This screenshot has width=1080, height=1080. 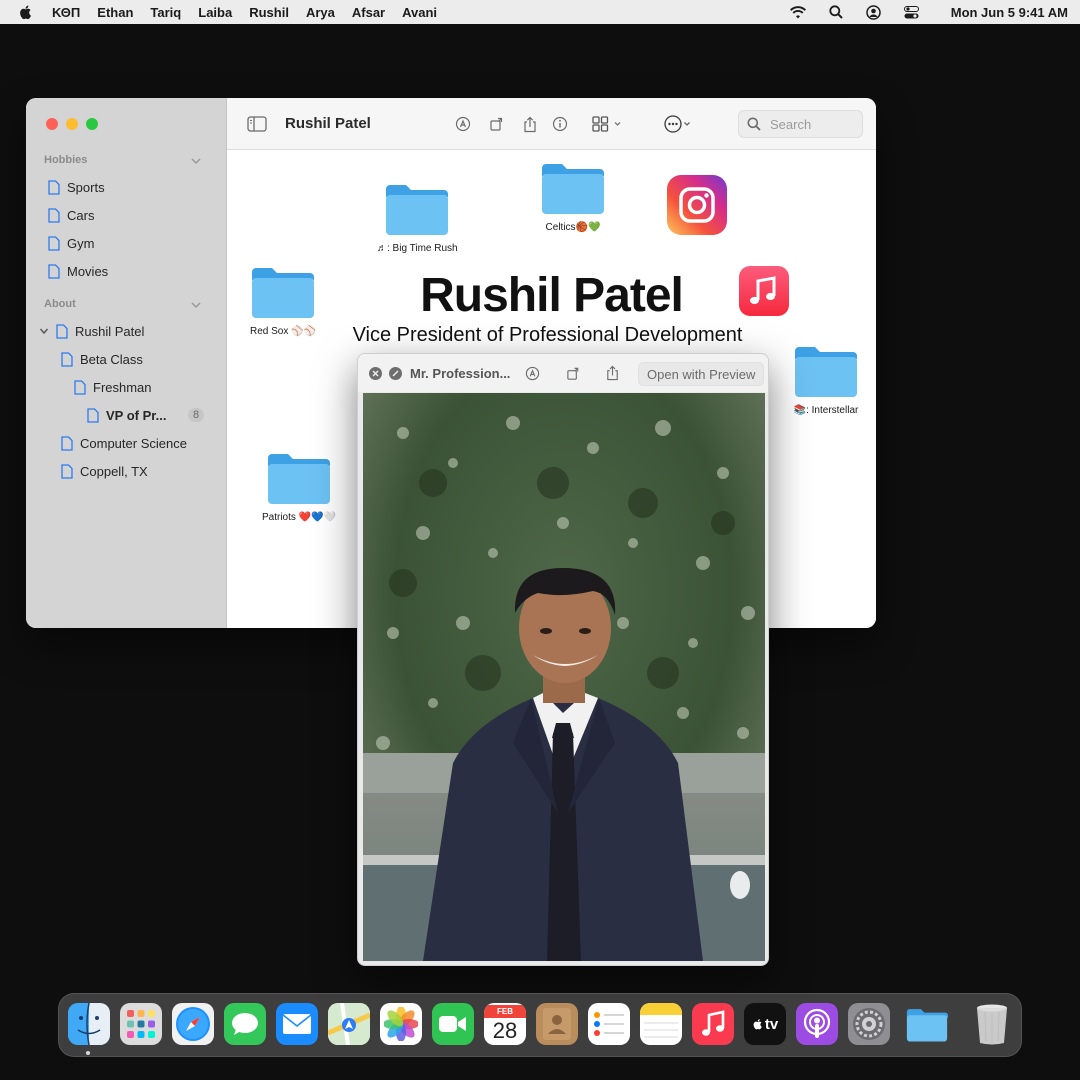 What do you see at coordinates (557, 1024) in the screenshot?
I see `contacts-dock-icon` at bounding box center [557, 1024].